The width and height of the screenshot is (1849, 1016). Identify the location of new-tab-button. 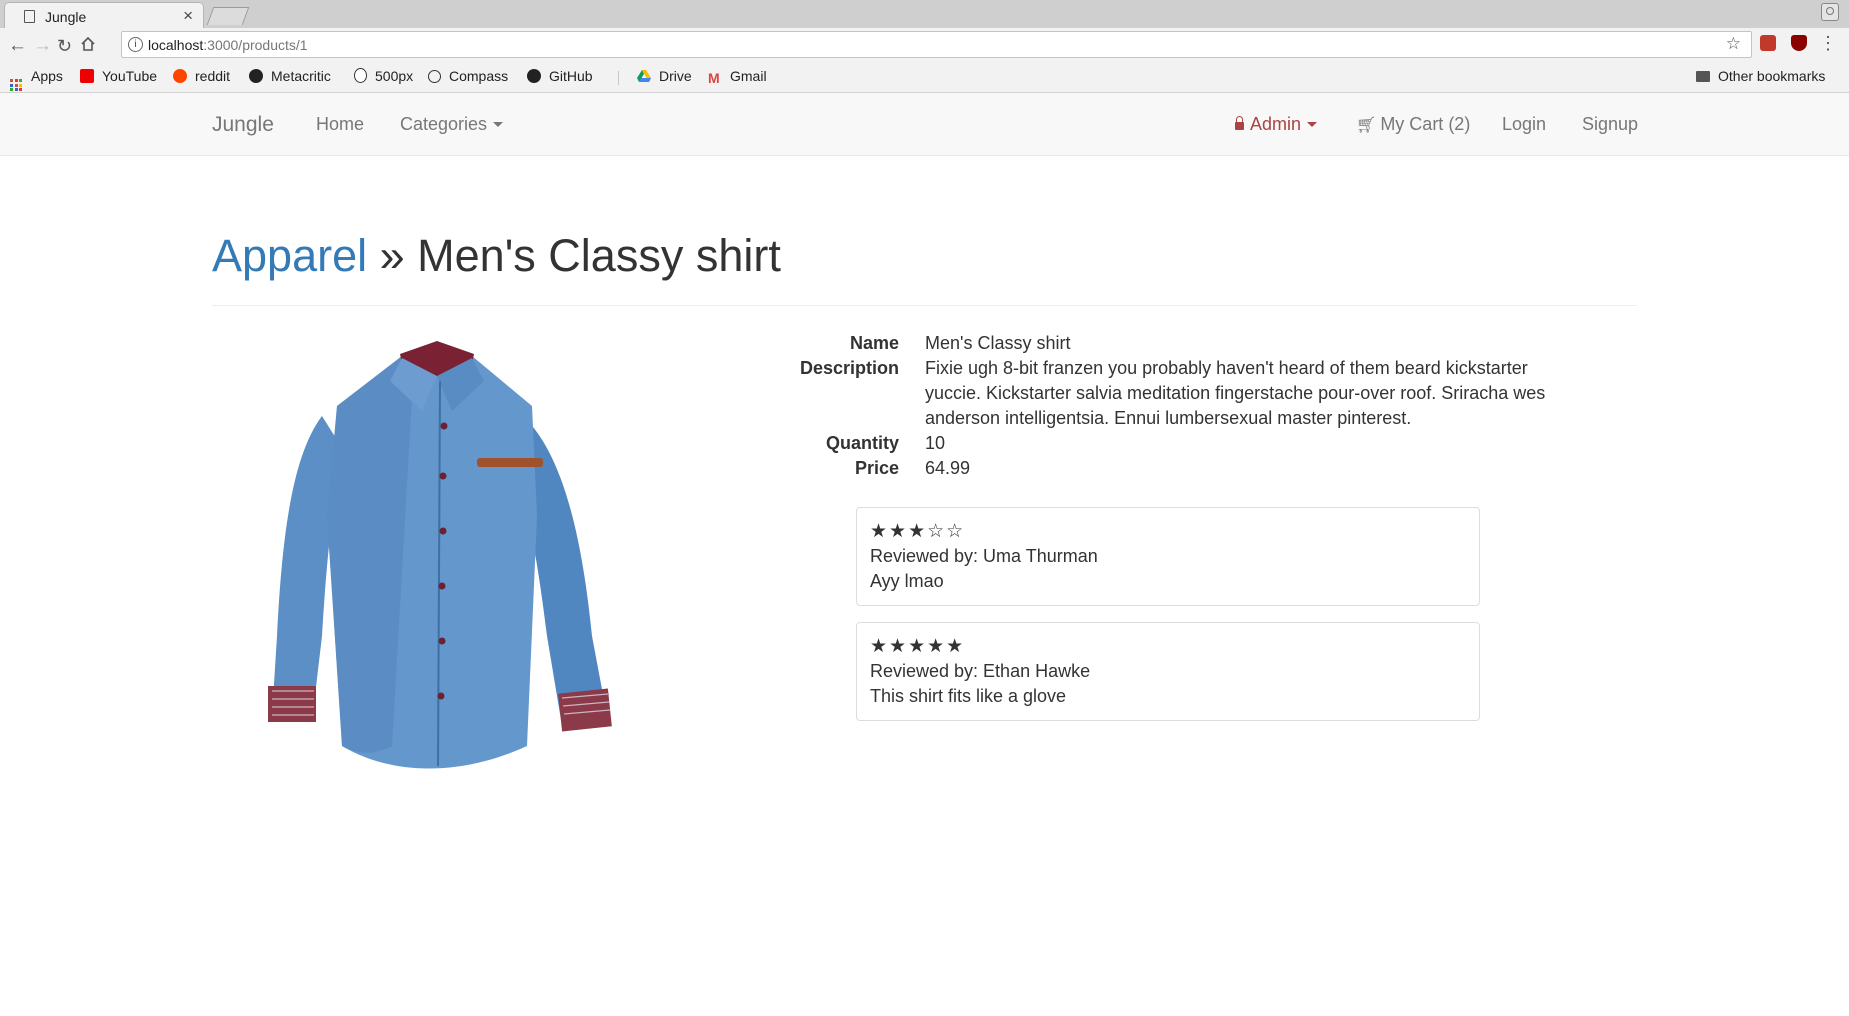
(228, 16).